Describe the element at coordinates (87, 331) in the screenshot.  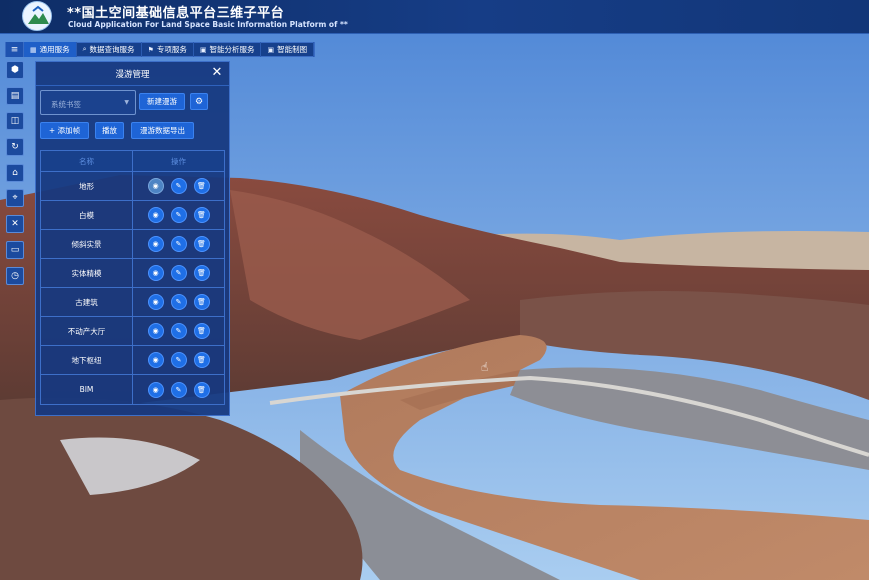
I see `row-name: 不动产大厅` at that location.